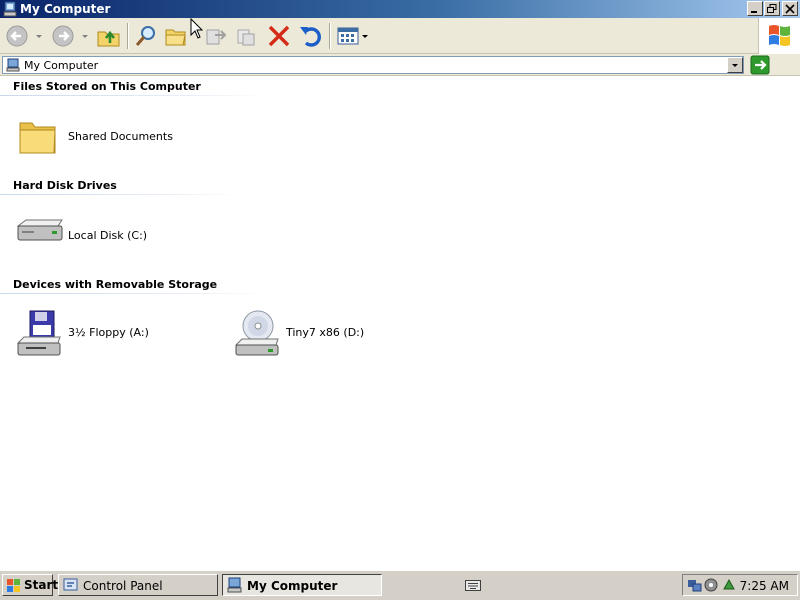 Image resolution: width=800 pixels, height=600 pixels. What do you see at coordinates (473, 585) in the screenshot?
I see `keyboard-icon` at bounding box center [473, 585].